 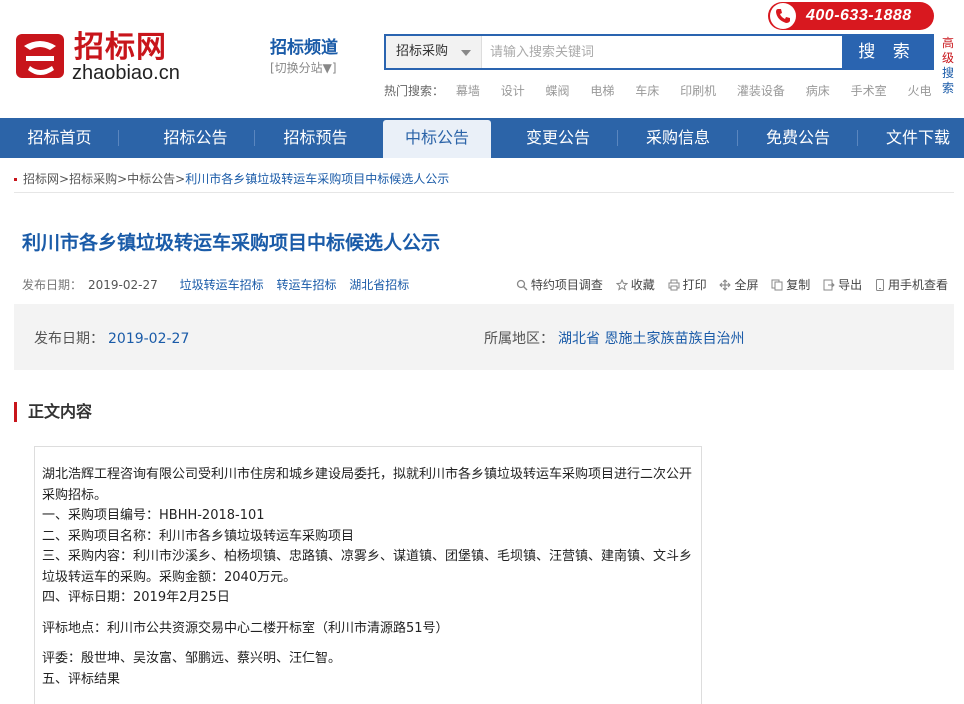 I want to click on body-paragraph: 二、采购项目名称：利川市各乡镇垃圾转运车采购项目, so click(x=198, y=536).